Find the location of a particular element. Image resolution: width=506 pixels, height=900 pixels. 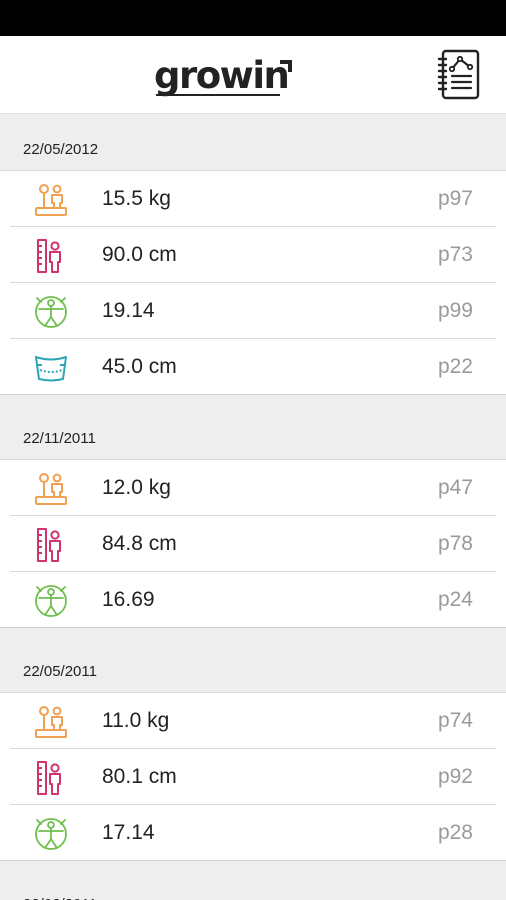

measurement-value: 16.69 is located at coordinates (128, 599).